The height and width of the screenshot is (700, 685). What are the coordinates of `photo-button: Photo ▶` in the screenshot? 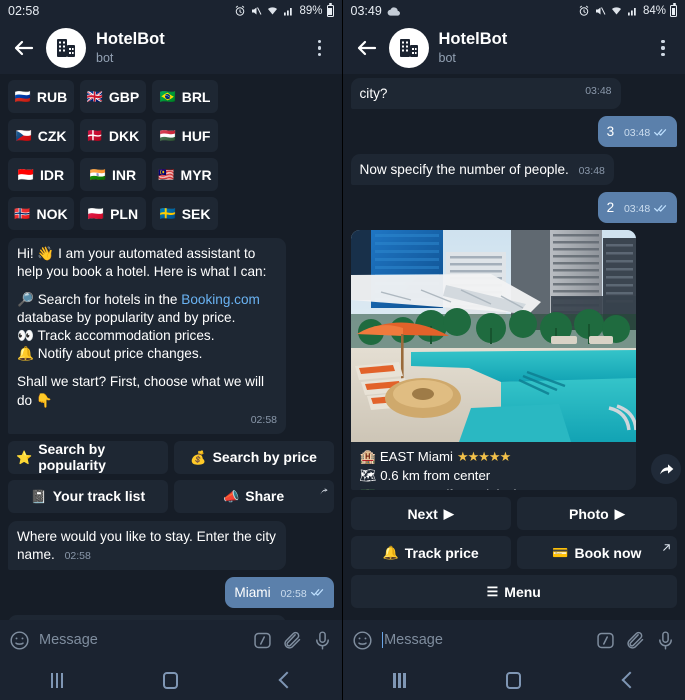 It's located at (596, 513).